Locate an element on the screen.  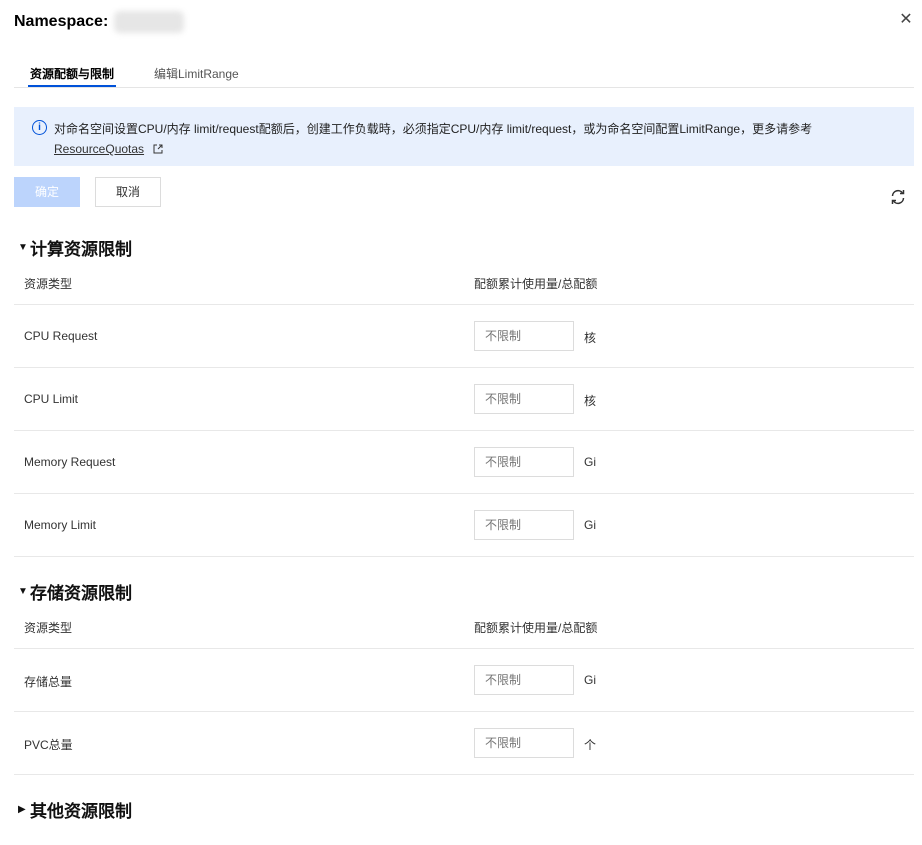
storage-total-input is located at coordinates (524, 680).